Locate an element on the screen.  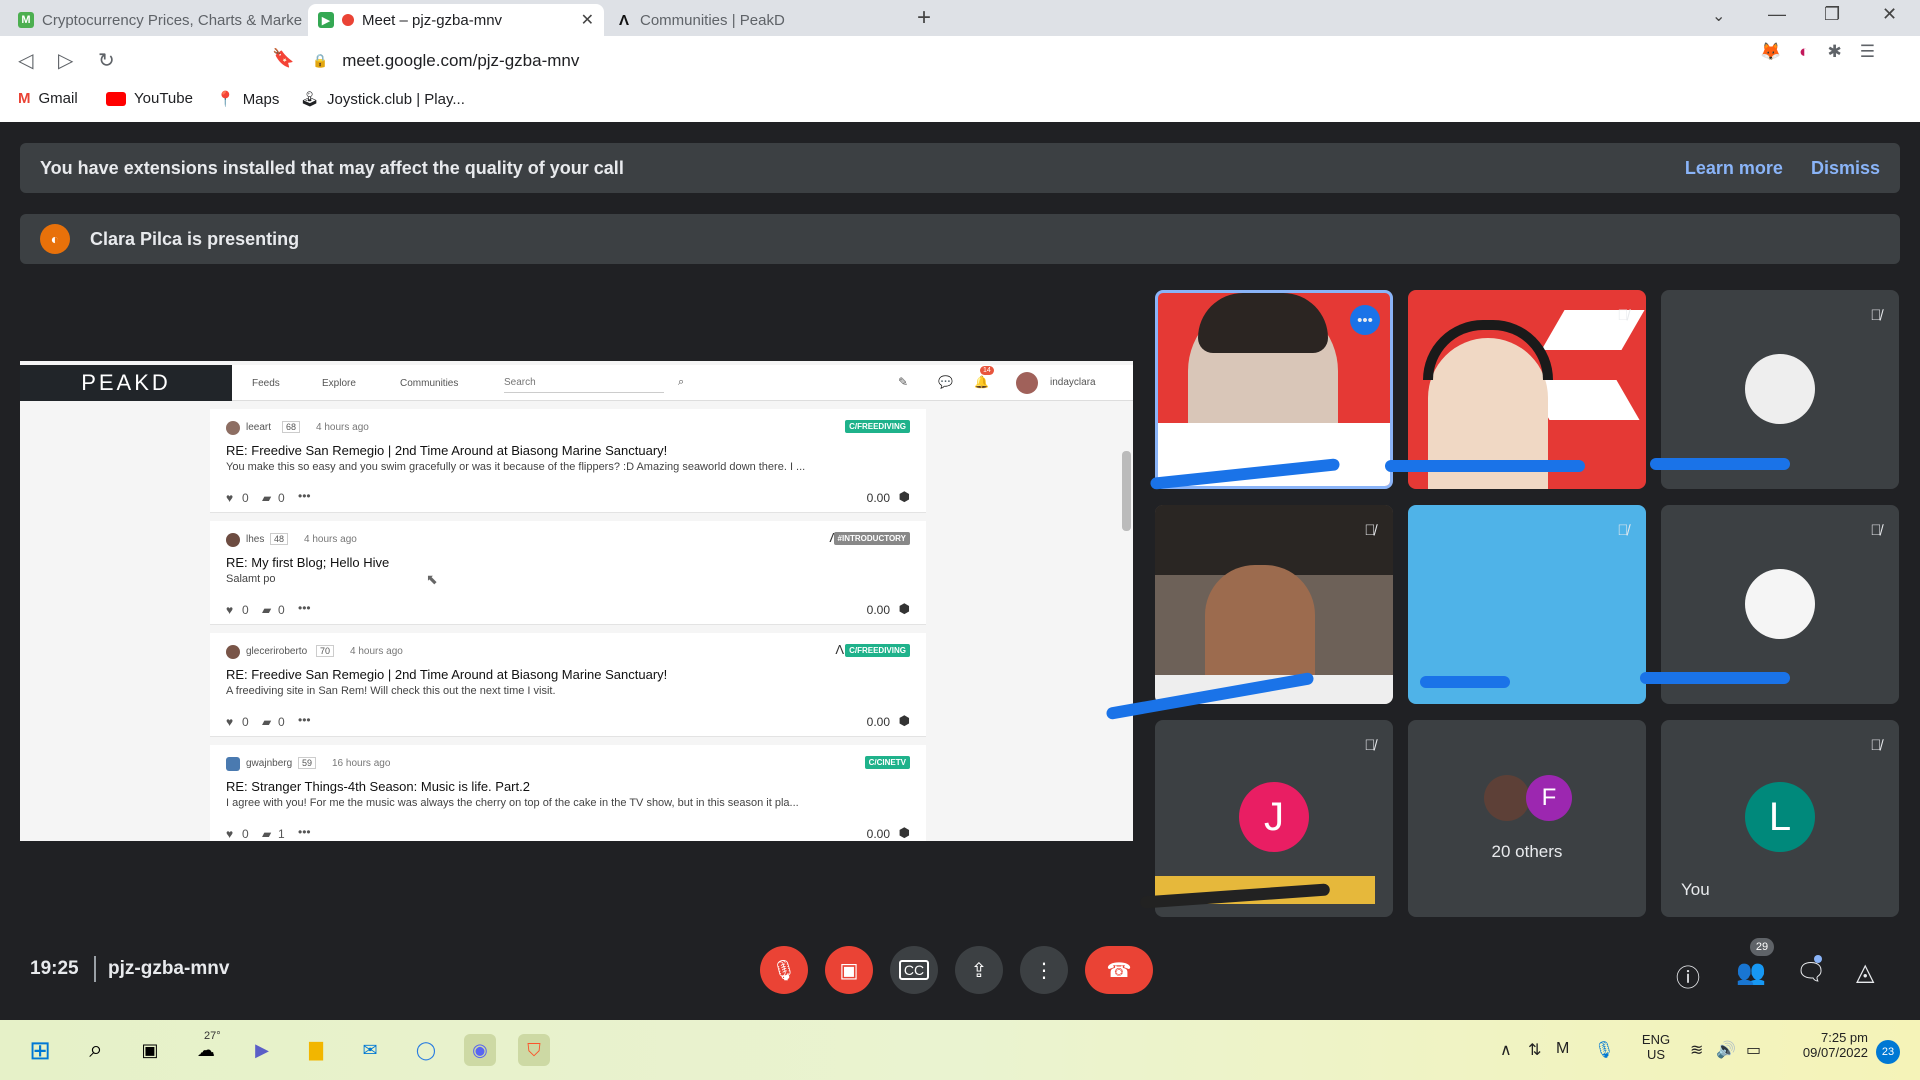
close-window-button: ✕ is located at coordinates (1889, 14).